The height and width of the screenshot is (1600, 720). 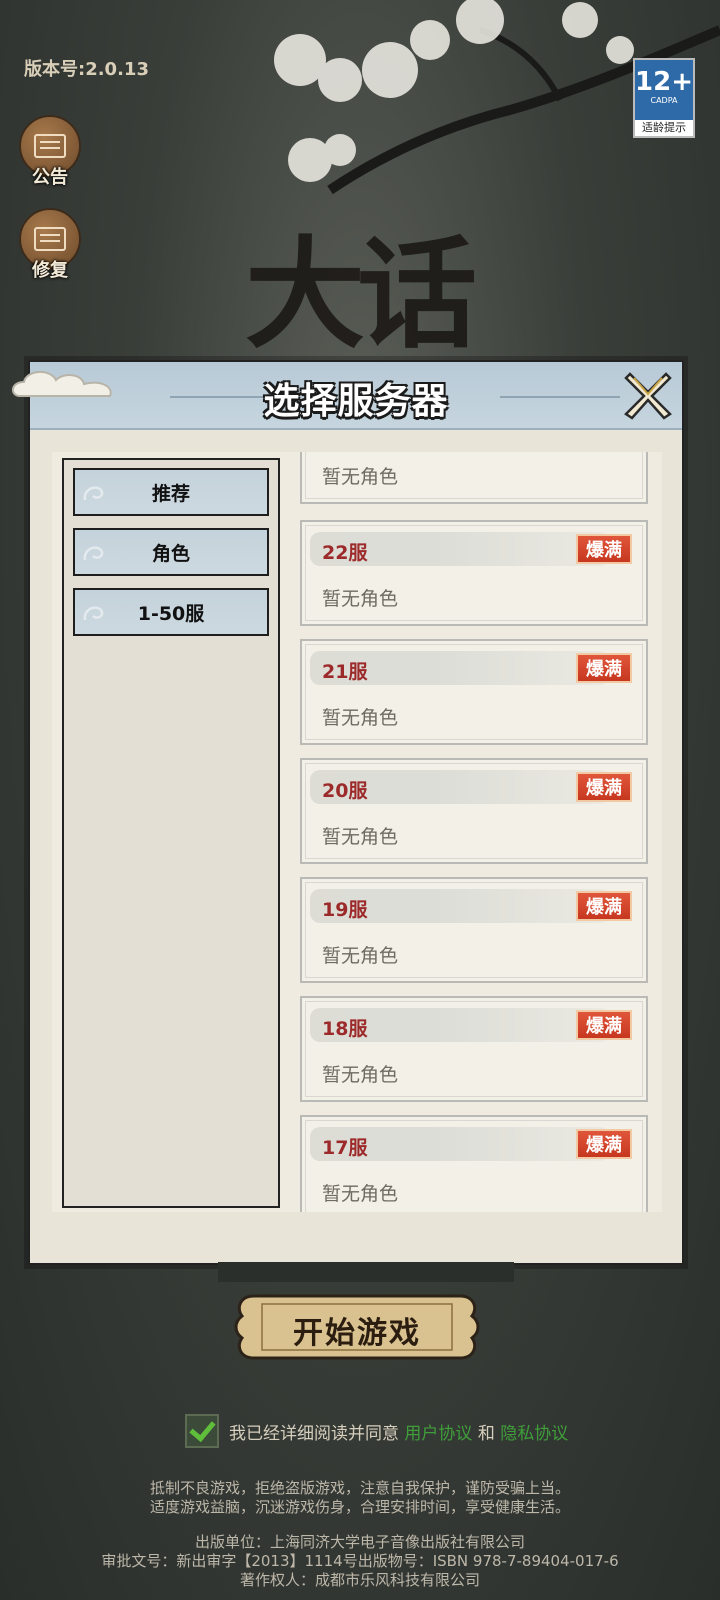 I want to click on agreement-and: 和, so click(x=486, y=1433).